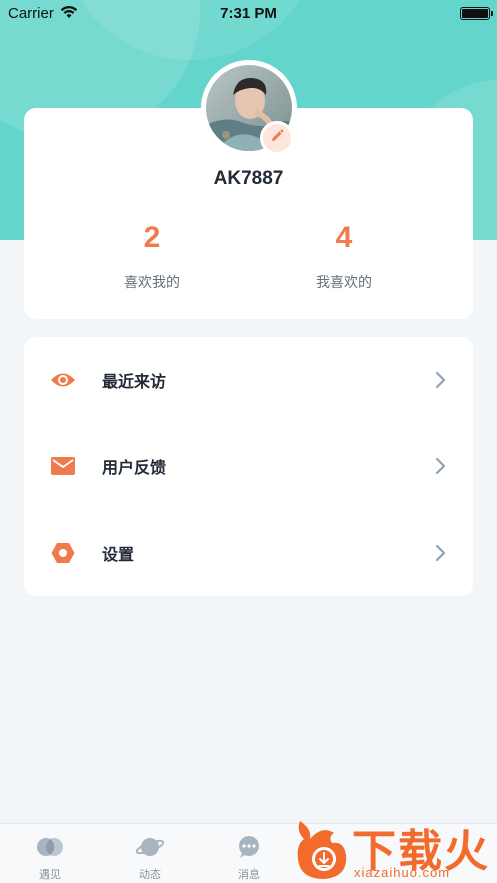  I want to click on pencil-icon, so click(277, 138).